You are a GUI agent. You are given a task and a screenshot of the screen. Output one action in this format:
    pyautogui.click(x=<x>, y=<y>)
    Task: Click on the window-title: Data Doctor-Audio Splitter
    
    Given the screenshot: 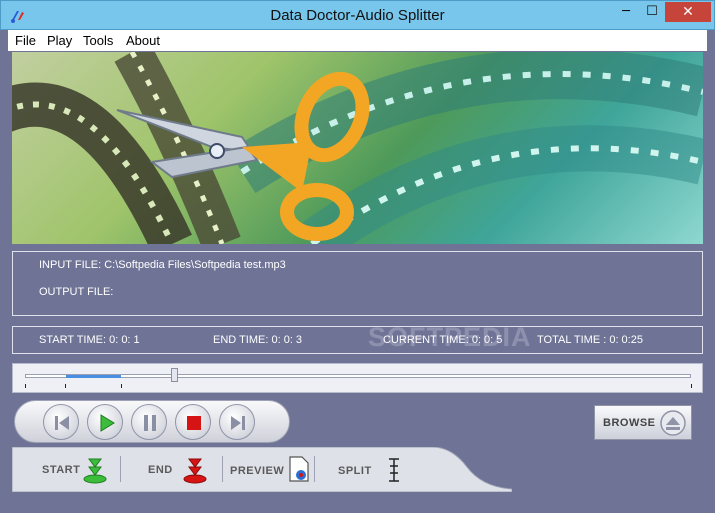 What is the action you would take?
    pyautogui.click(x=357, y=15)
    